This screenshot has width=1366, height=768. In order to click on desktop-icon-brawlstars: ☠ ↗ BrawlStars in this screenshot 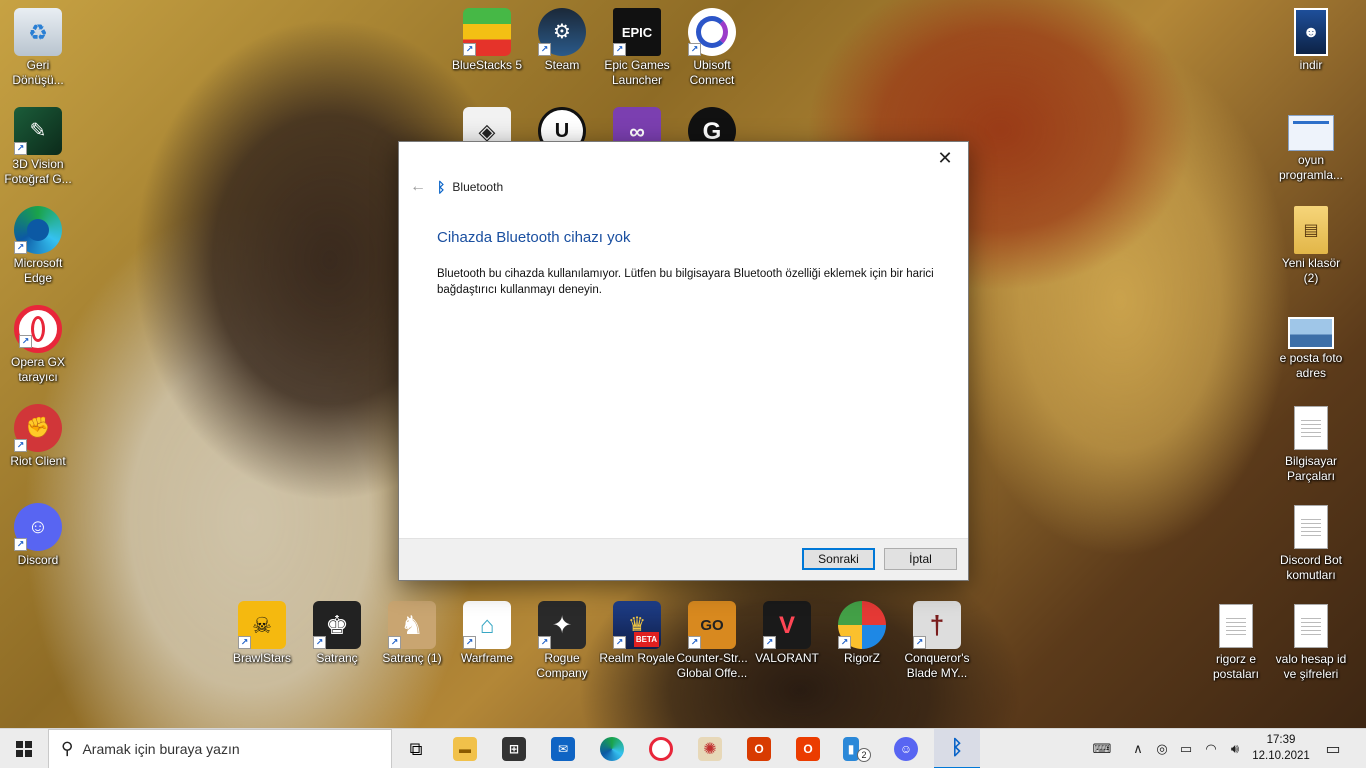, I will do `click(262, 633)`.